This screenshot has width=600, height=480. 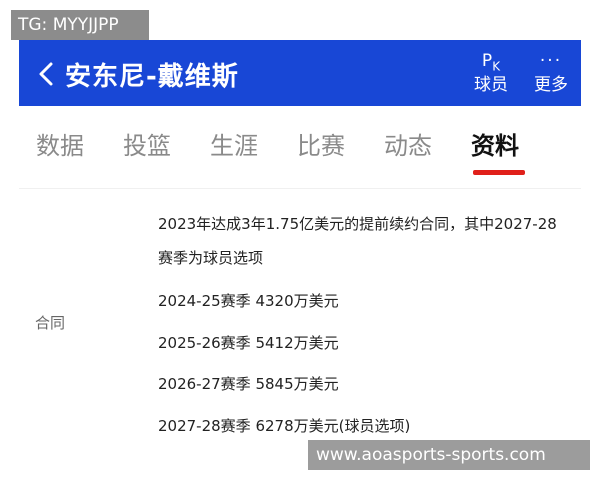 What do you see at coordinates (147, 143) in the screenshot?
I see `tab-shooting: 投篮` at bounding box center [147, 143].